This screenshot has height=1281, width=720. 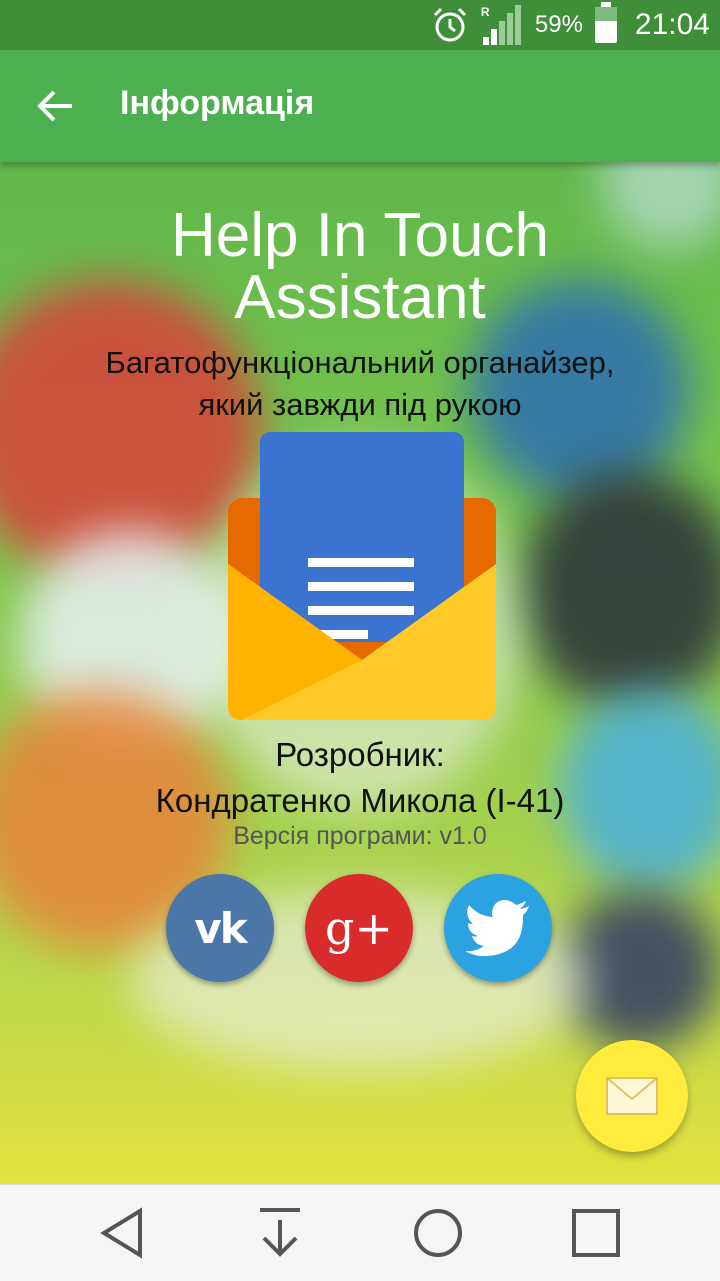 I want to click on app-title: Help In Touch Assistant, so click(x=360, y=267).